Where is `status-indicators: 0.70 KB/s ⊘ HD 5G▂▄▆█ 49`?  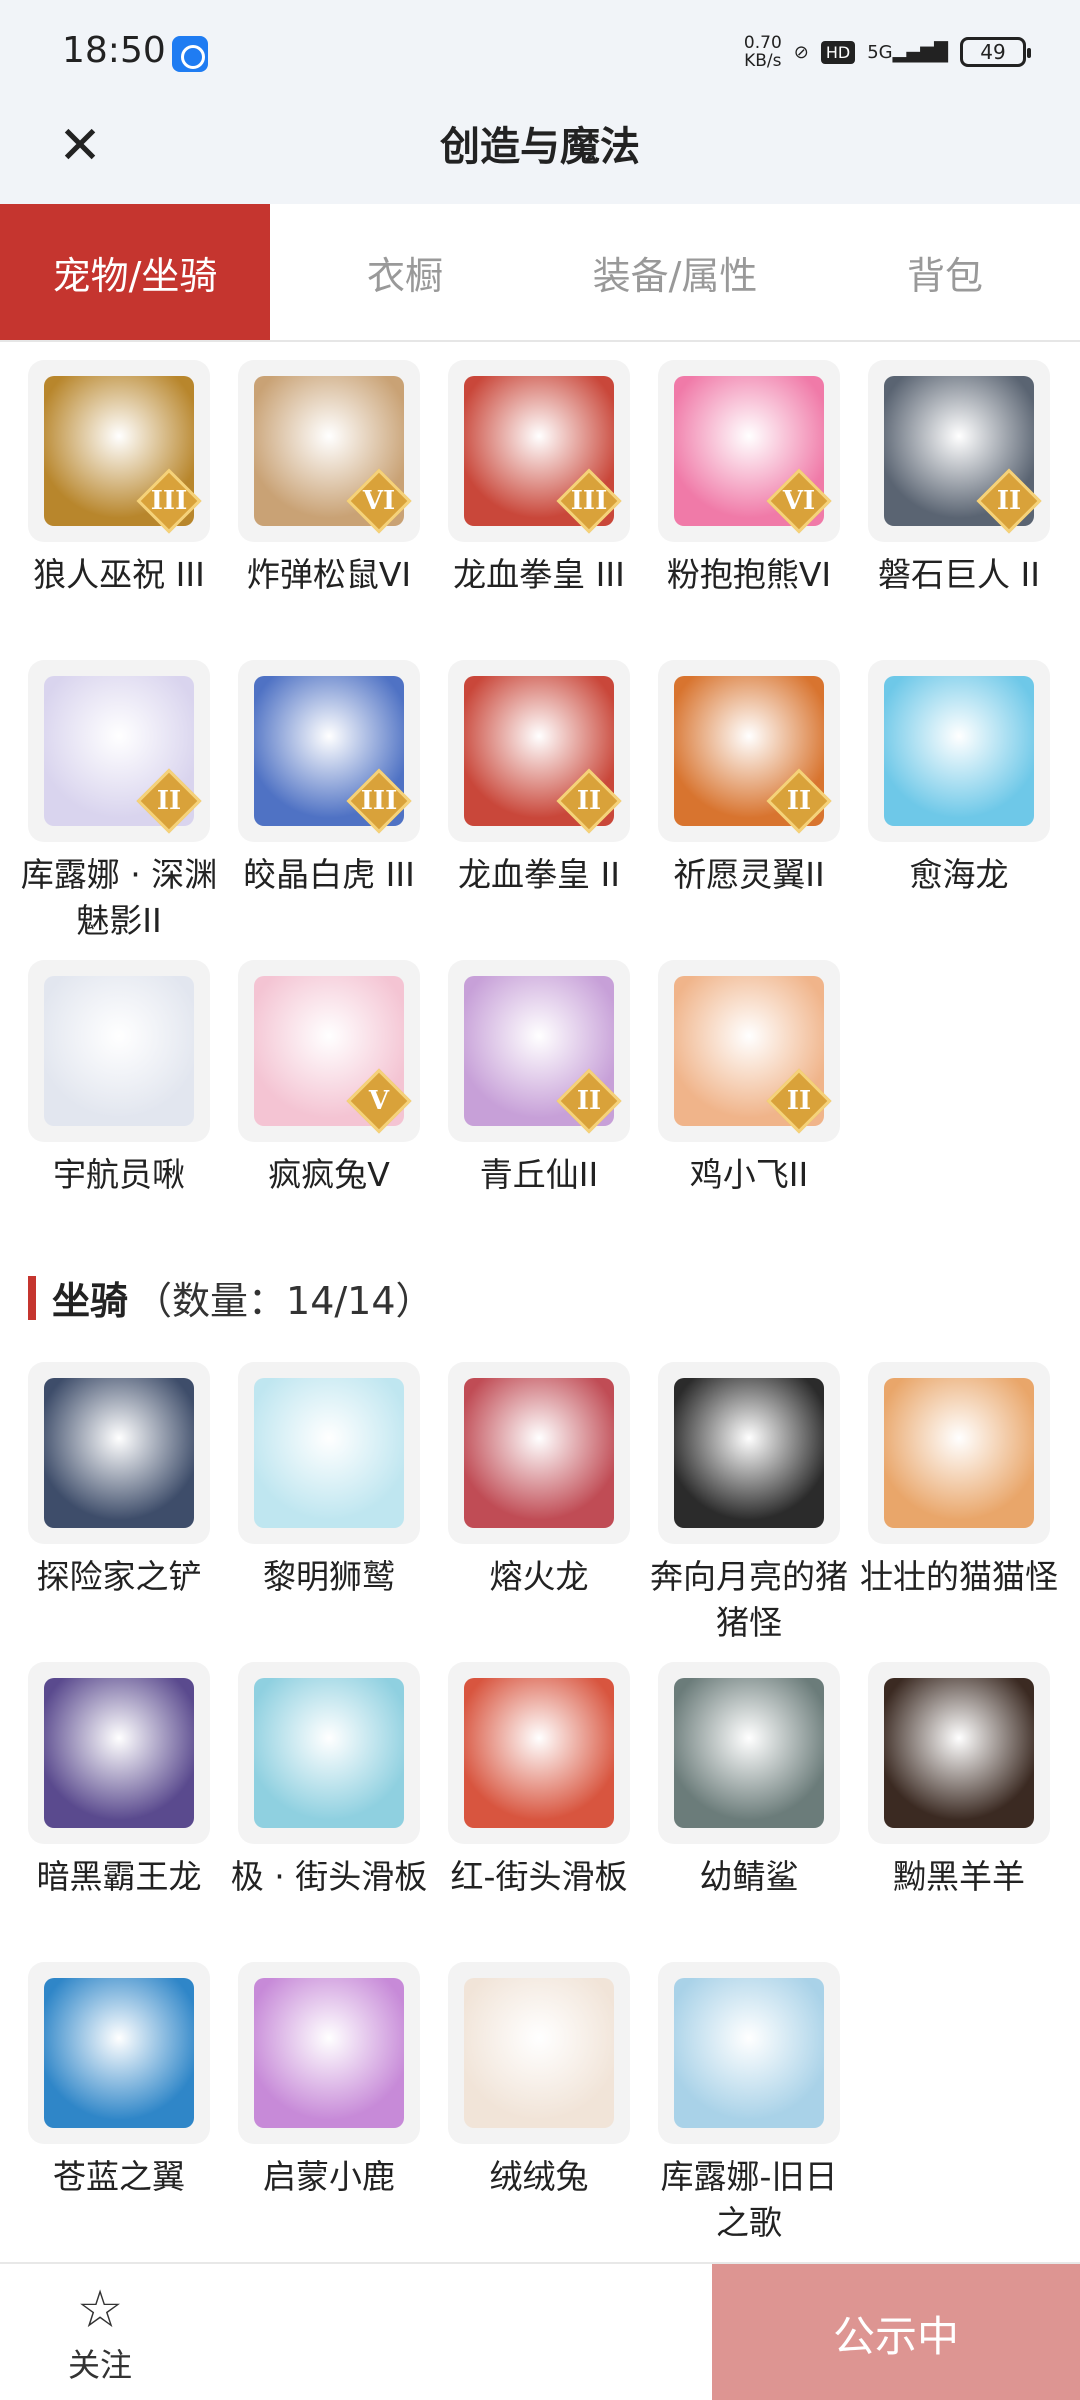 status-indicators: 0.70 KB/s ⊘ HD 5G▂▄▆█ 49 is located at coordinates (887, 52).